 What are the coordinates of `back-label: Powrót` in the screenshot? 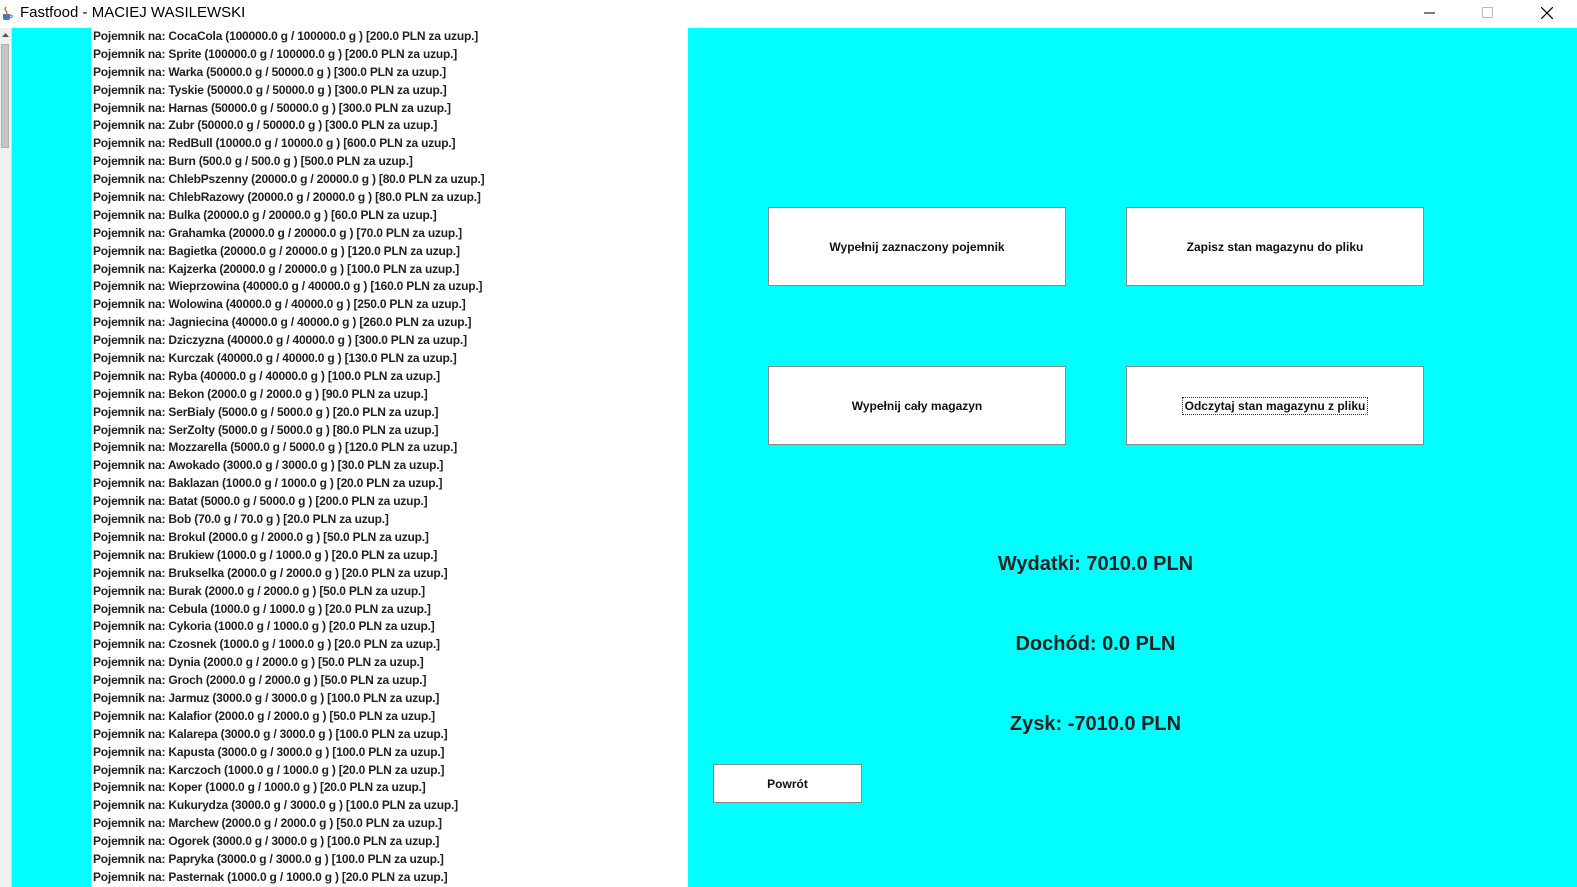 It's located at (787, 783).